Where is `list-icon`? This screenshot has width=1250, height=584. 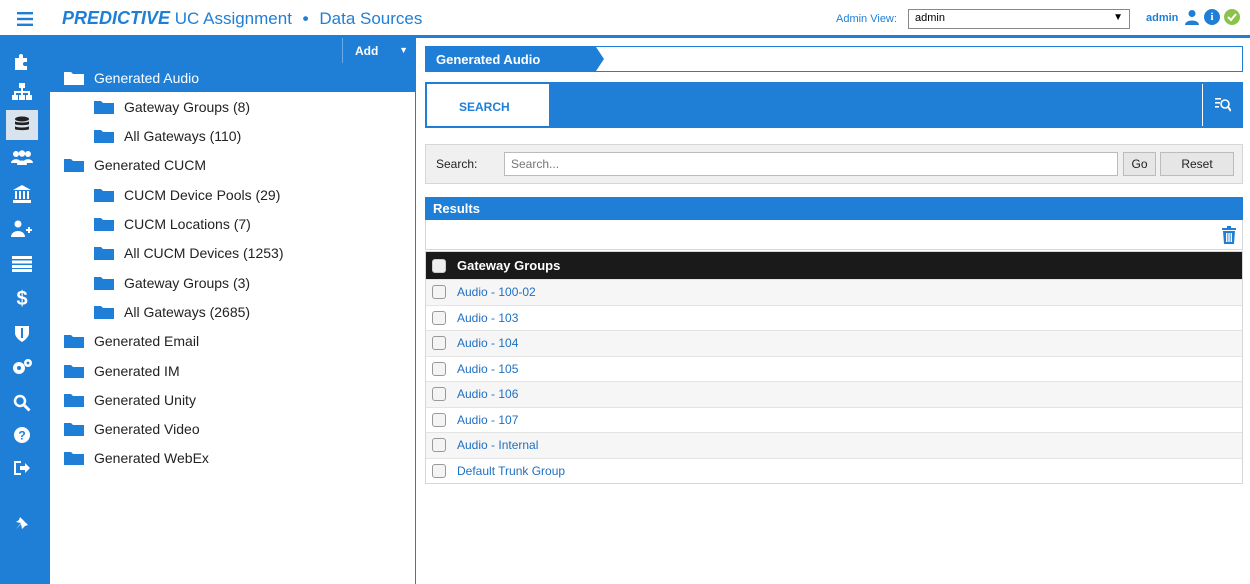 list-icon is located at coordinates (22, 264).